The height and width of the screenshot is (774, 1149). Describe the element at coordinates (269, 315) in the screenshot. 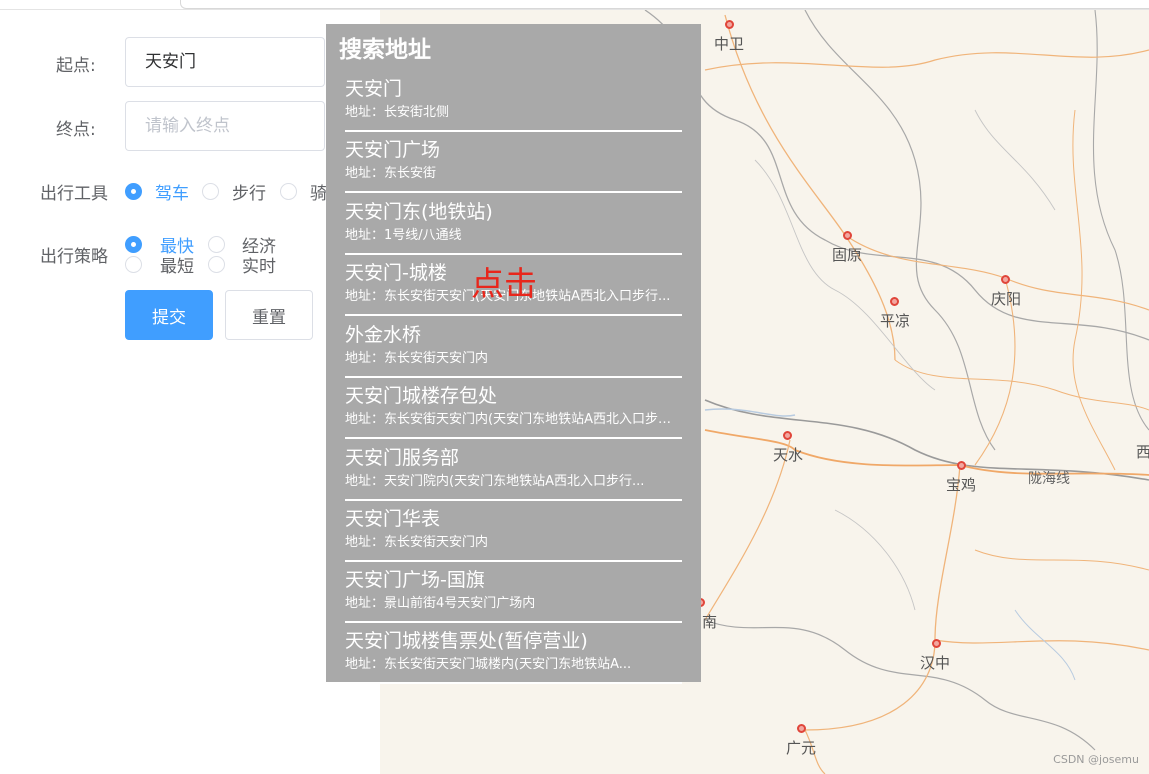

I see `reset-button: 重置` at that location.